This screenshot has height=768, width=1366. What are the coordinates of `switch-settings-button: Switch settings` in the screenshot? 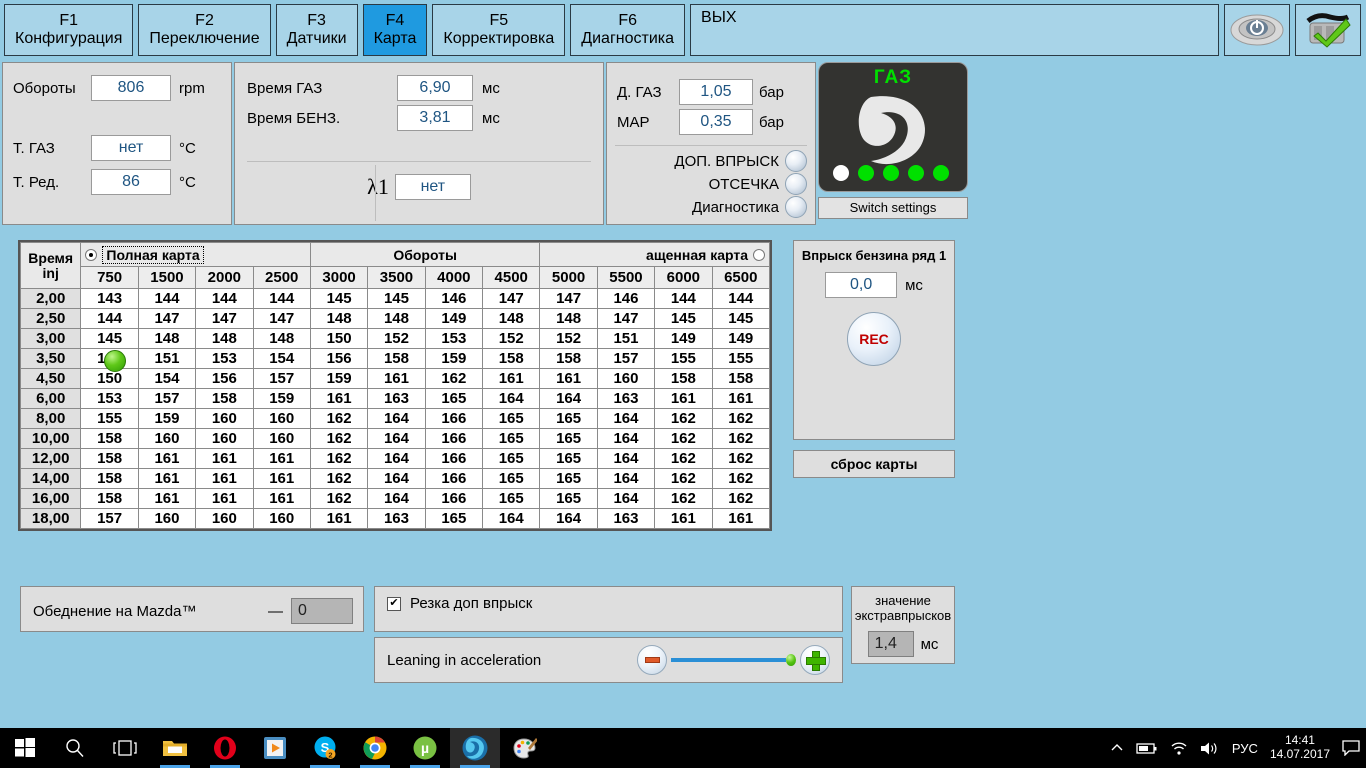 It's located at (893, 208).